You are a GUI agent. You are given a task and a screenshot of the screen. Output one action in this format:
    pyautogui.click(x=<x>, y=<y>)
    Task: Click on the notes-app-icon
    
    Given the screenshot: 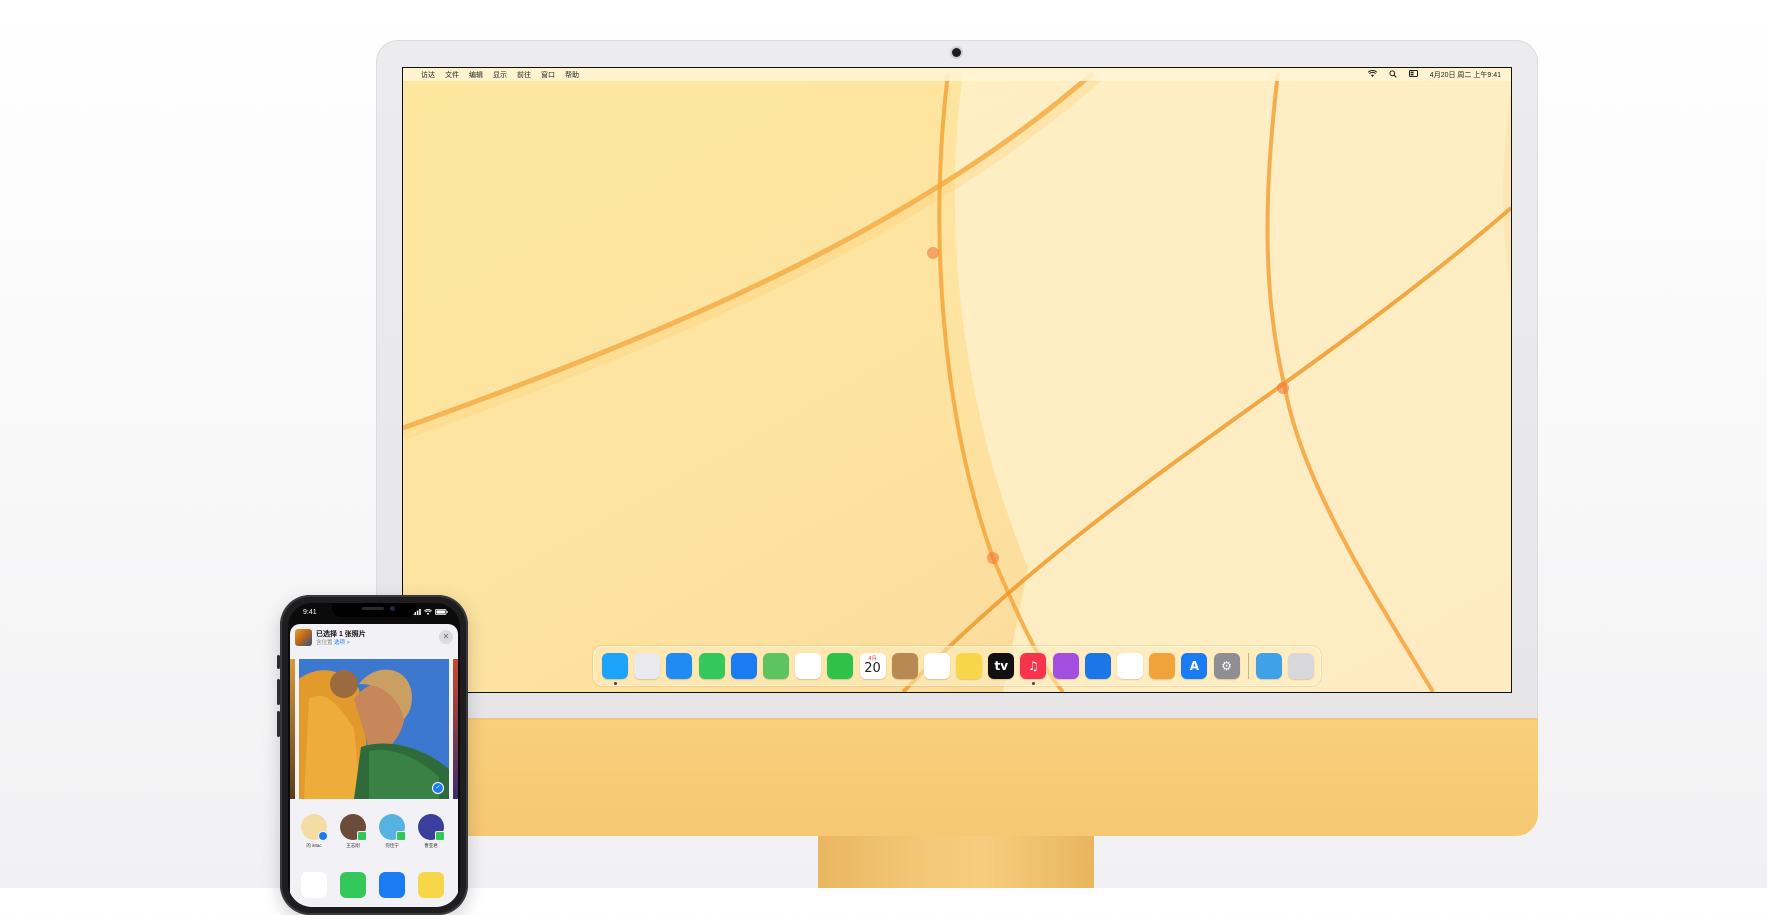 What is the action you would take?
    pyautogui.click(x=431, y=885)
    